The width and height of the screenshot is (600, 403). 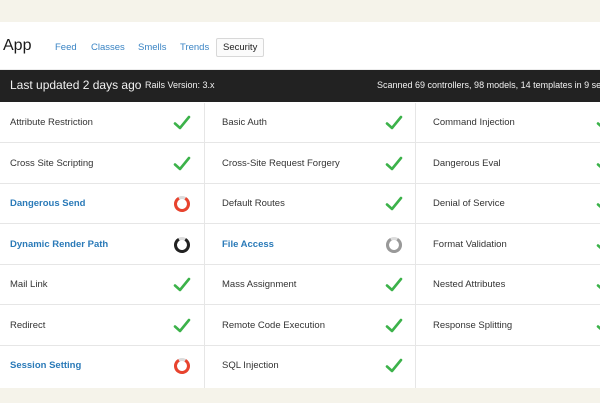 I want to click on check-cell-mail-link: Mail Link, so click(x=105, y=285).